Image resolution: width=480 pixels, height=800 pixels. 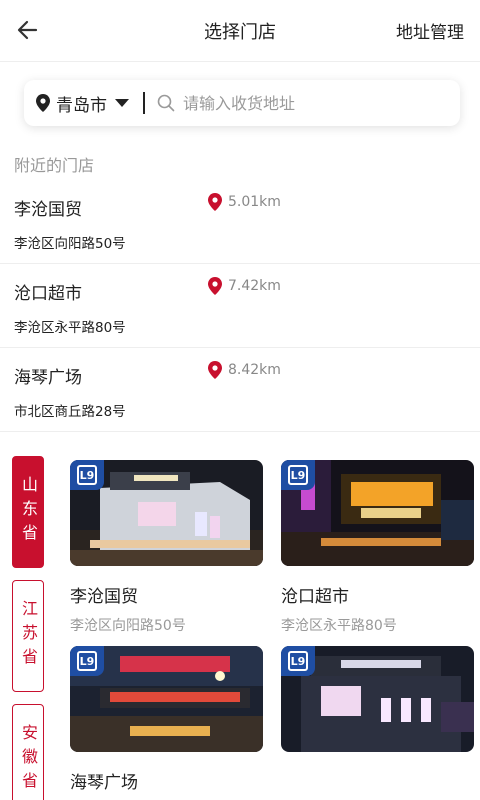 I want to click on distance-text: 7.42km, so click(x=254, y=286).